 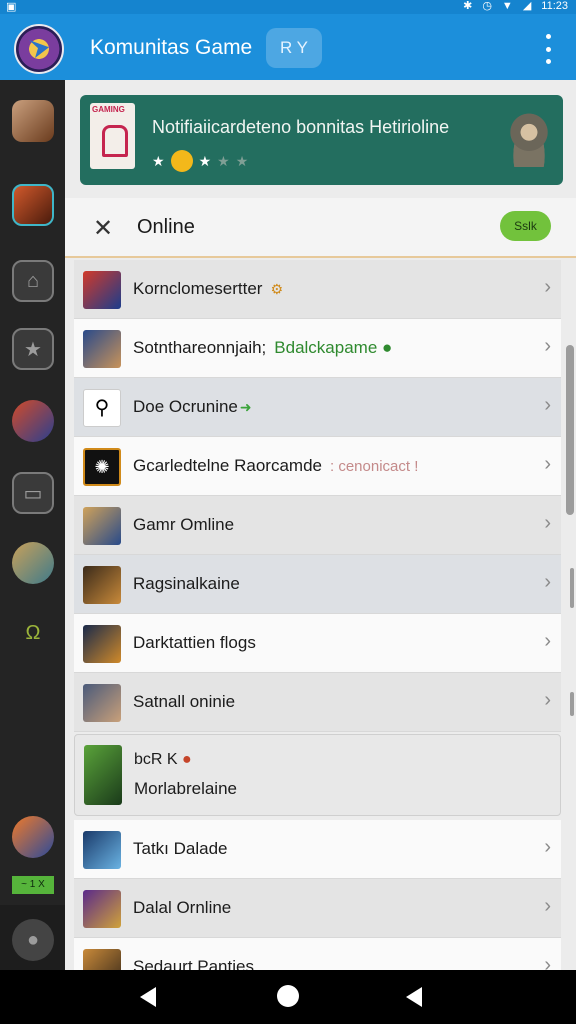 What do you see at coordinates (166, 227) in the screenshot?
I see `section-title: Online` at bounding box center [166, 227].